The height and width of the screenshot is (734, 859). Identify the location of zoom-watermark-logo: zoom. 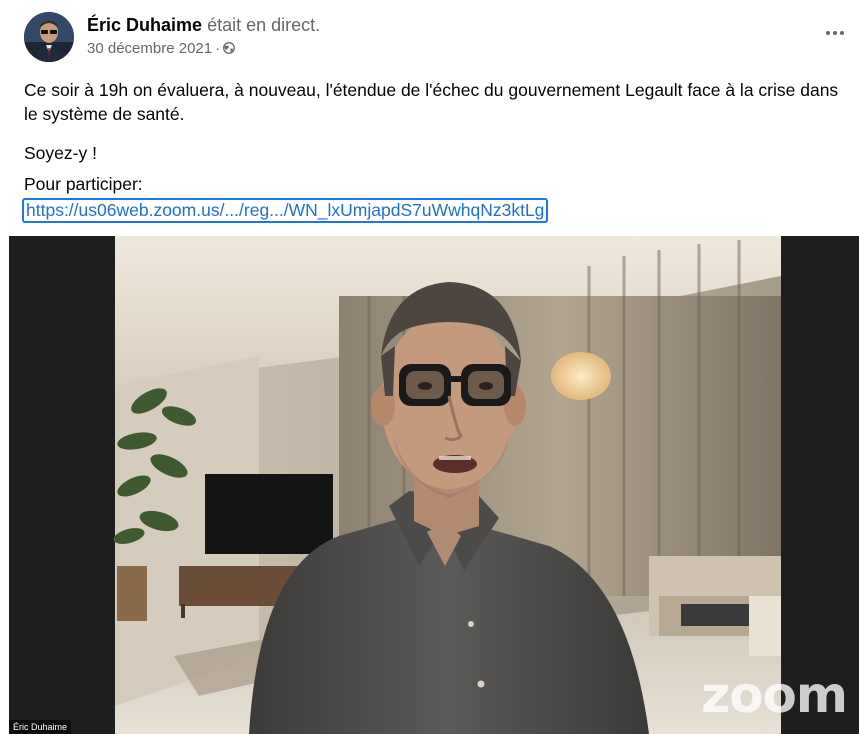
(774, 695).